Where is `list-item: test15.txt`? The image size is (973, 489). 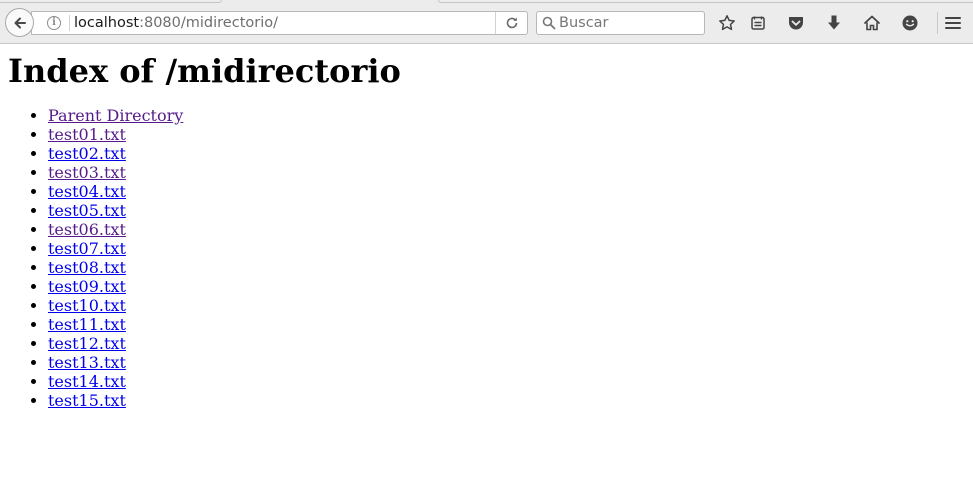
list-item: test15.txt is located at coordinates (506, 400).